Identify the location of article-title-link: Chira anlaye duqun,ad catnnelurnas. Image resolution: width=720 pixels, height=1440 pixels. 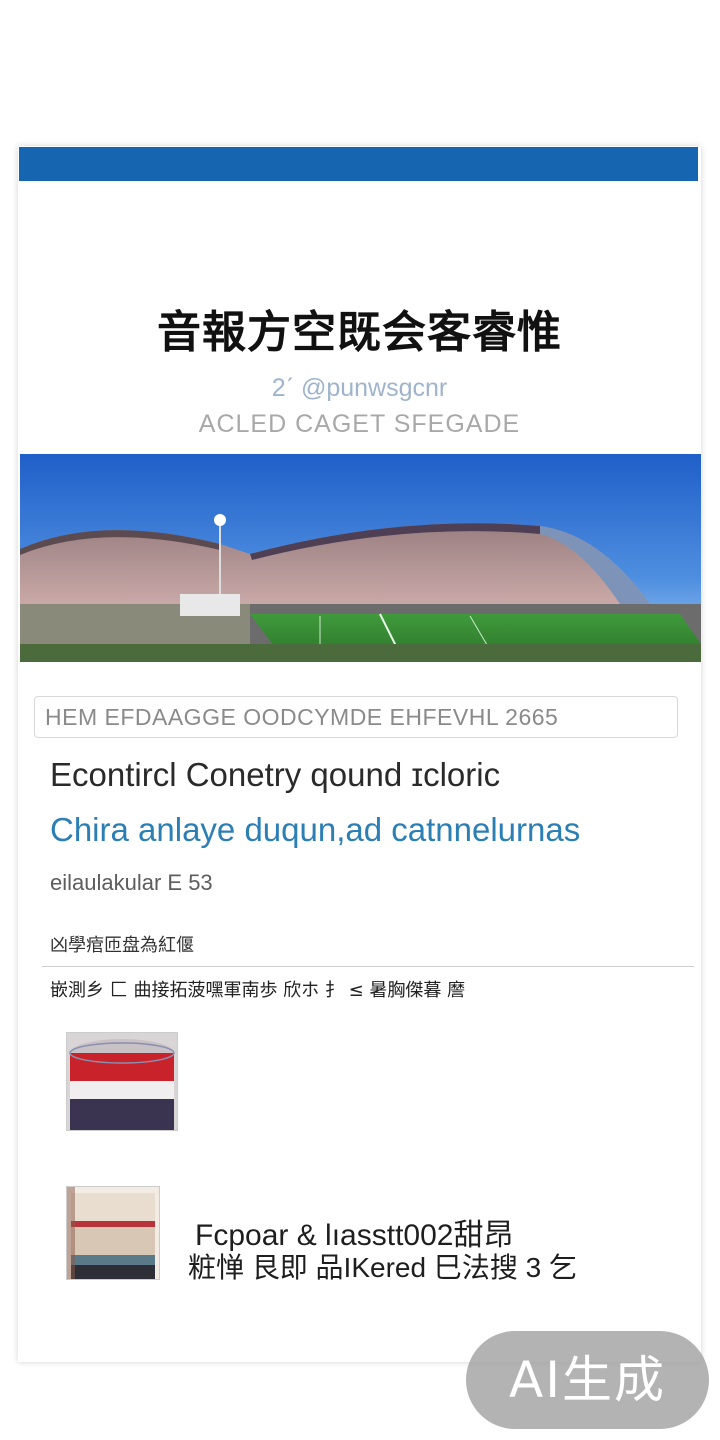
(315, 830).